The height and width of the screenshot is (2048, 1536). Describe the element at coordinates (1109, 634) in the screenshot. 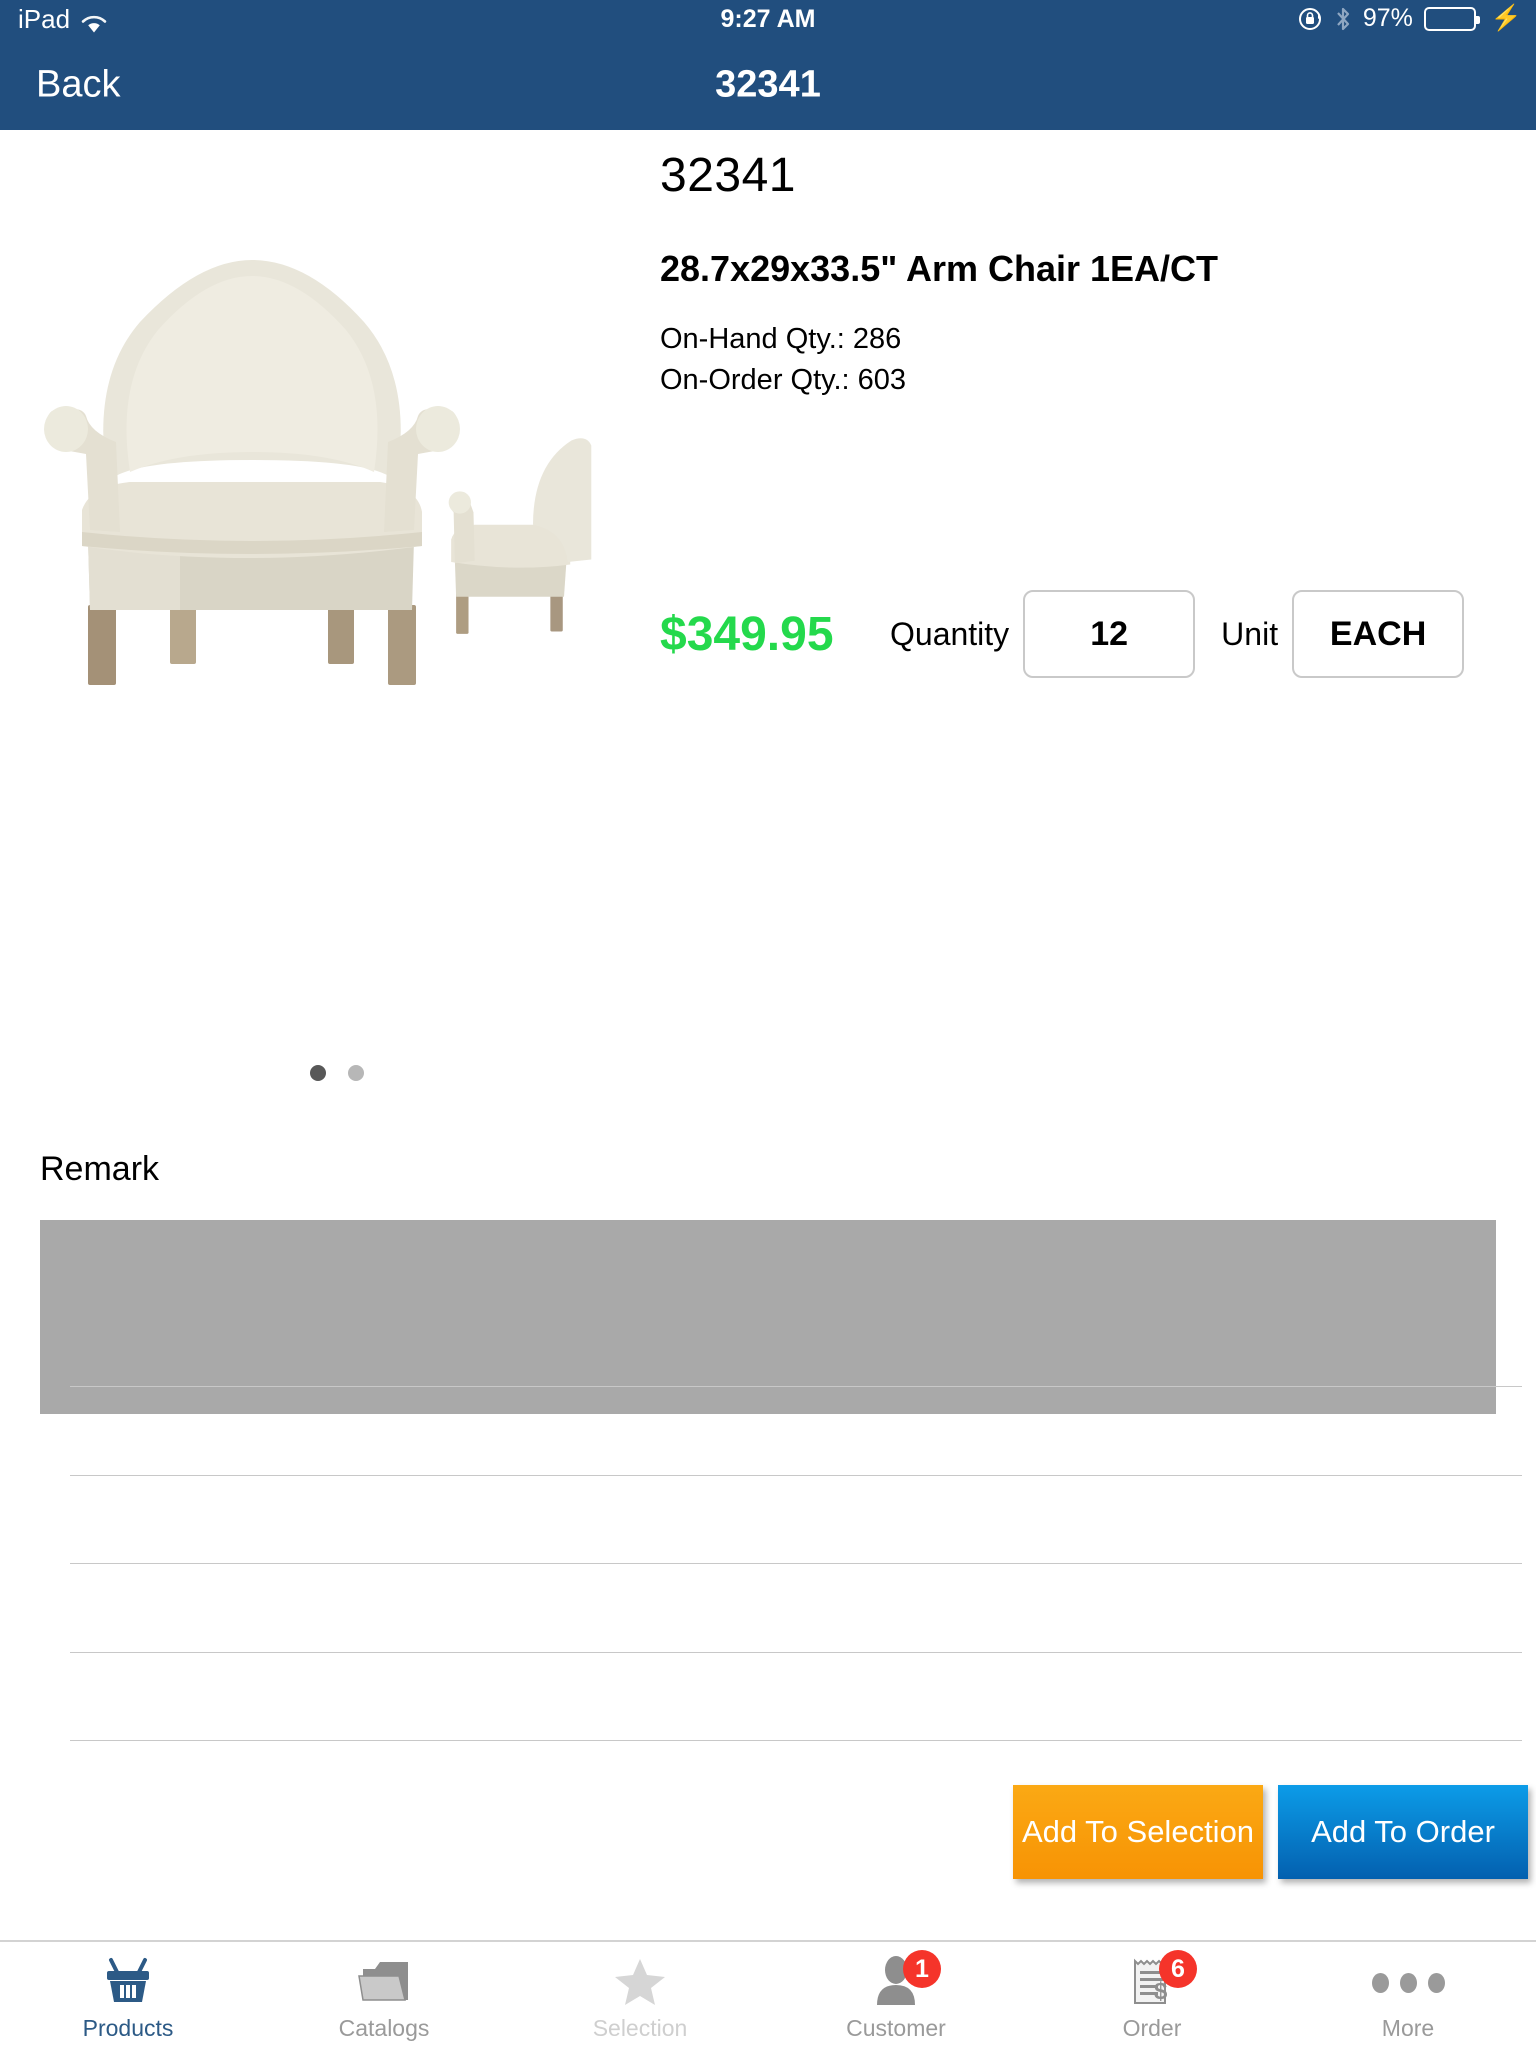

I see `quantity-input: 12` at that location.